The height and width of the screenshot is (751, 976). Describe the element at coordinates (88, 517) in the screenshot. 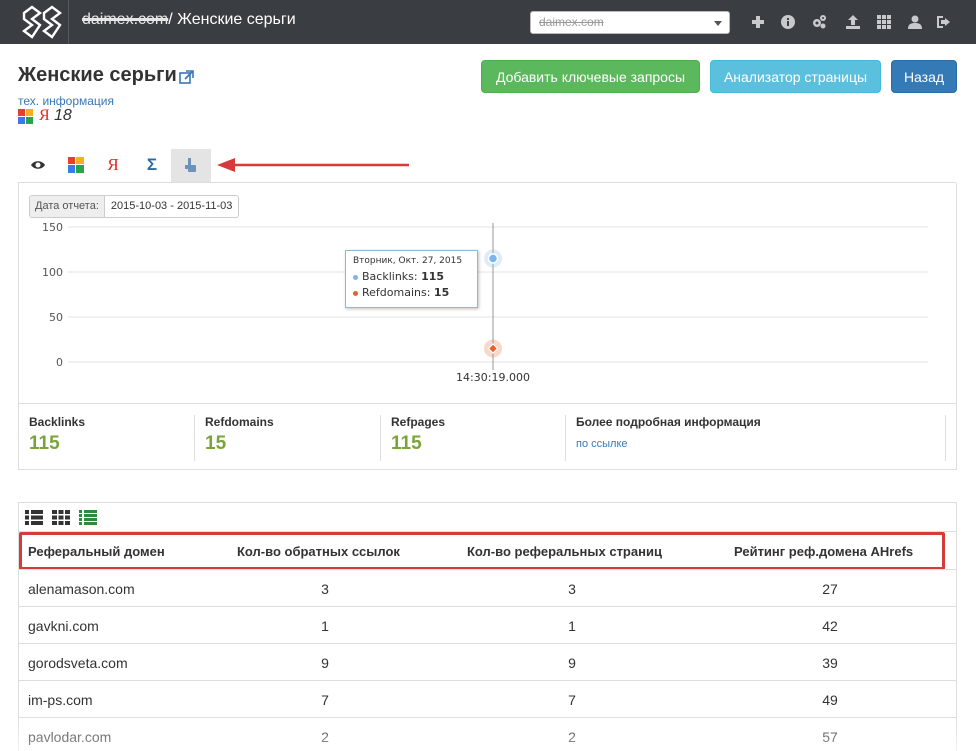

I see `detail-view-icon` at that location.